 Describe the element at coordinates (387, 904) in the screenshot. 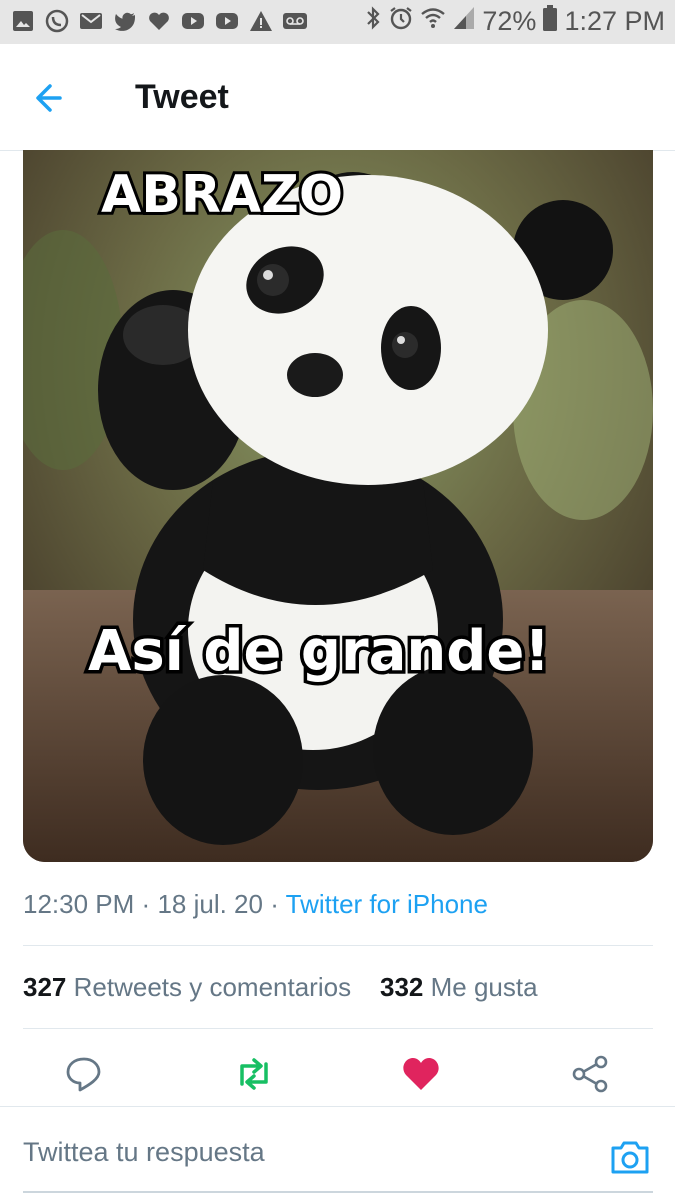

I see `tweet-source-link: Twitter for iPhone` at that location.